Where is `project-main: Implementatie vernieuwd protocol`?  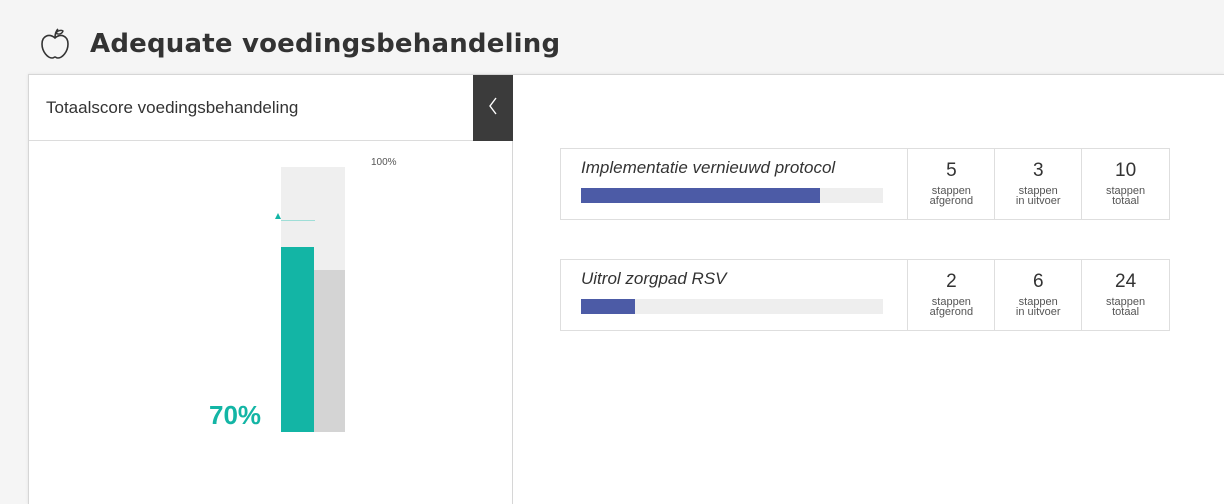 project-main: Implementatie vernieuwd protocol is located at coordinates (735, 184).